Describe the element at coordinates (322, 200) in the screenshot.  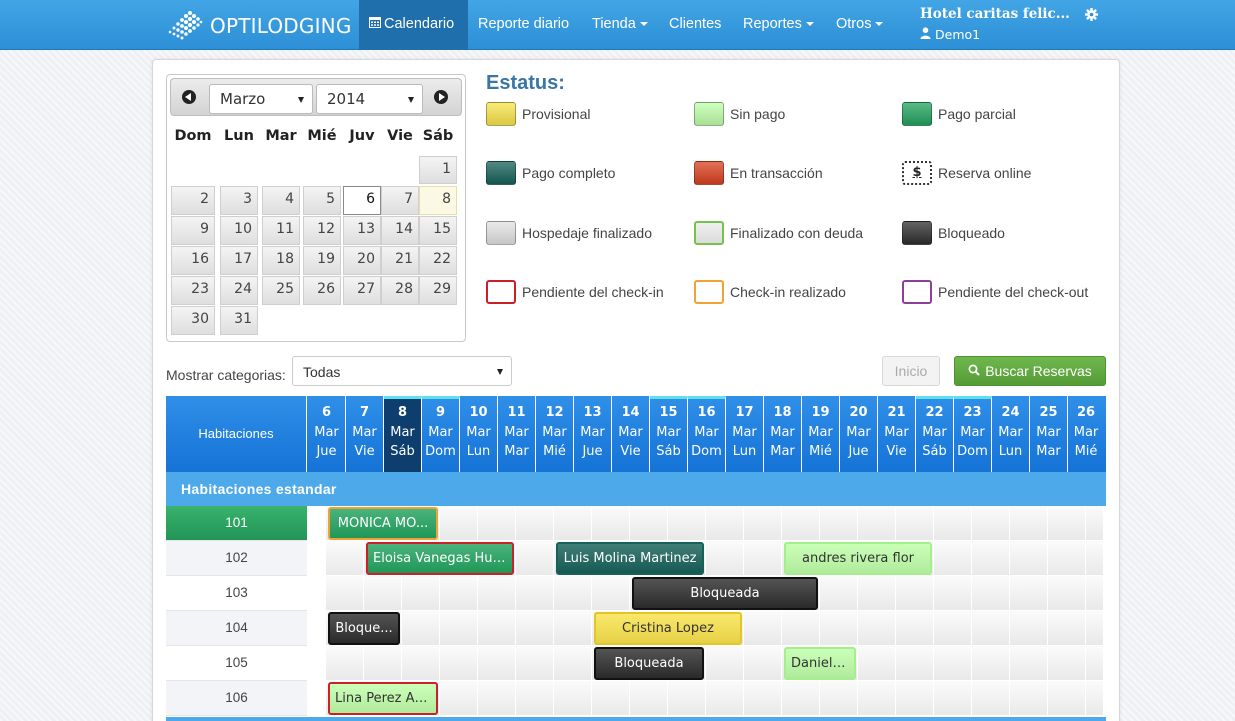
I see `datepicker-day: 5` at that location.